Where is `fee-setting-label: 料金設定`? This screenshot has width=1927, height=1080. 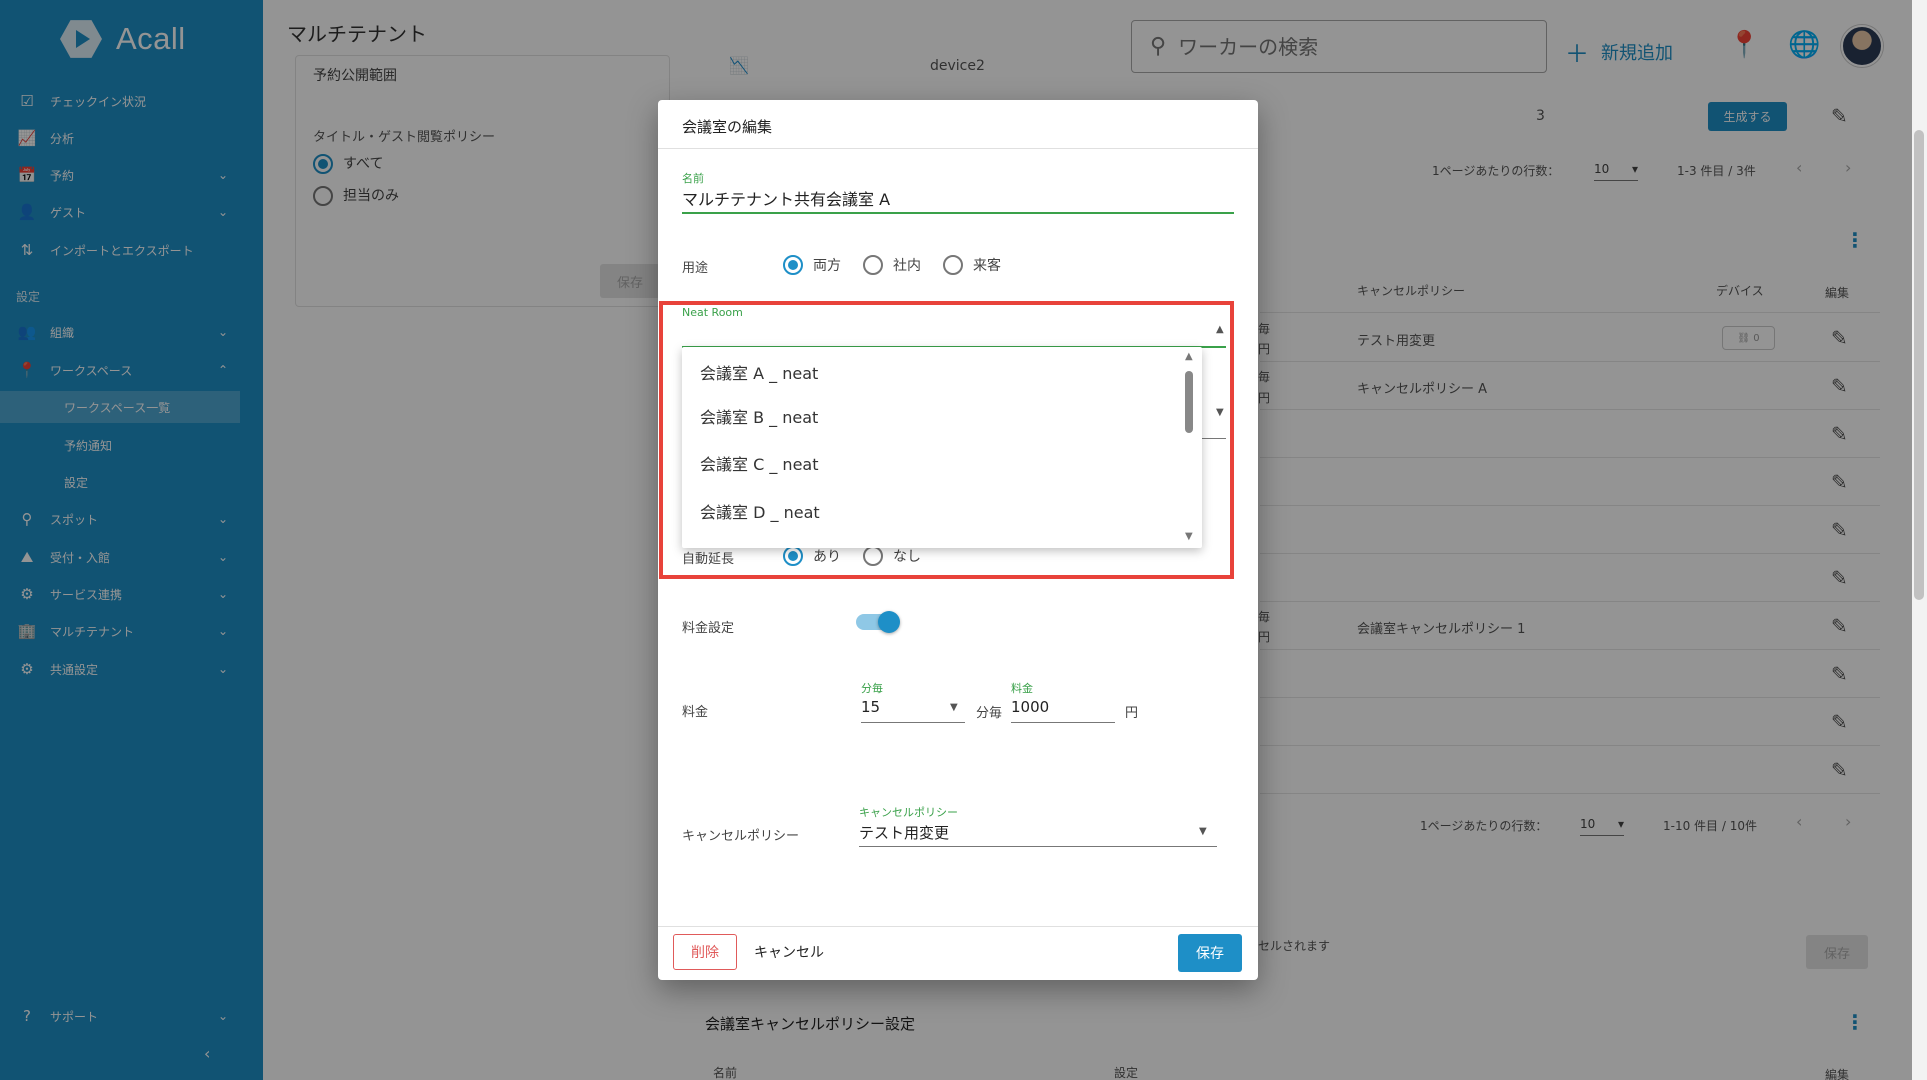
fee-setting-label: 料金設定 is located at coordinates (708, 628).